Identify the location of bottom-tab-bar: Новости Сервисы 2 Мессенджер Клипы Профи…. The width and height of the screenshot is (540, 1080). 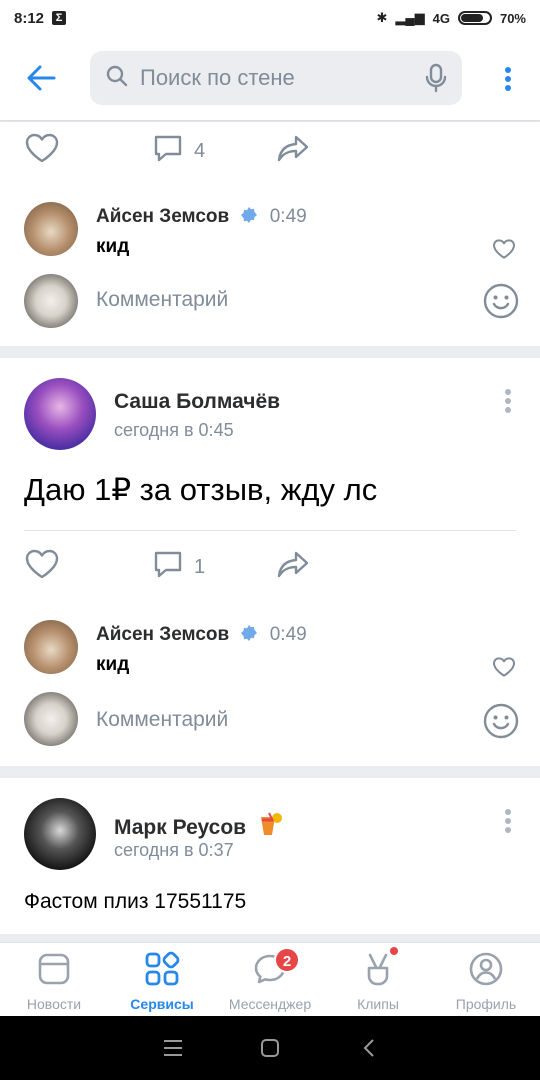
(270, 979).